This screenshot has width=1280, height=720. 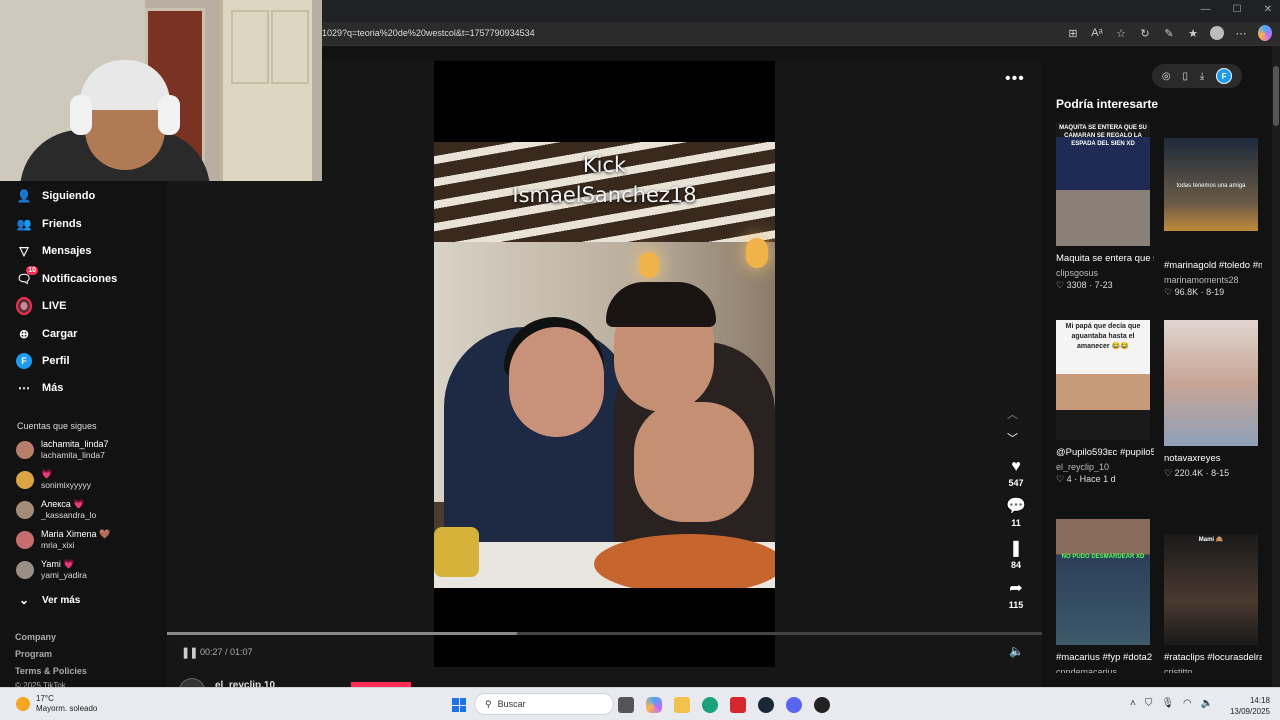 I want to click on footer-link-company: Company, so click(x=35, y=637).